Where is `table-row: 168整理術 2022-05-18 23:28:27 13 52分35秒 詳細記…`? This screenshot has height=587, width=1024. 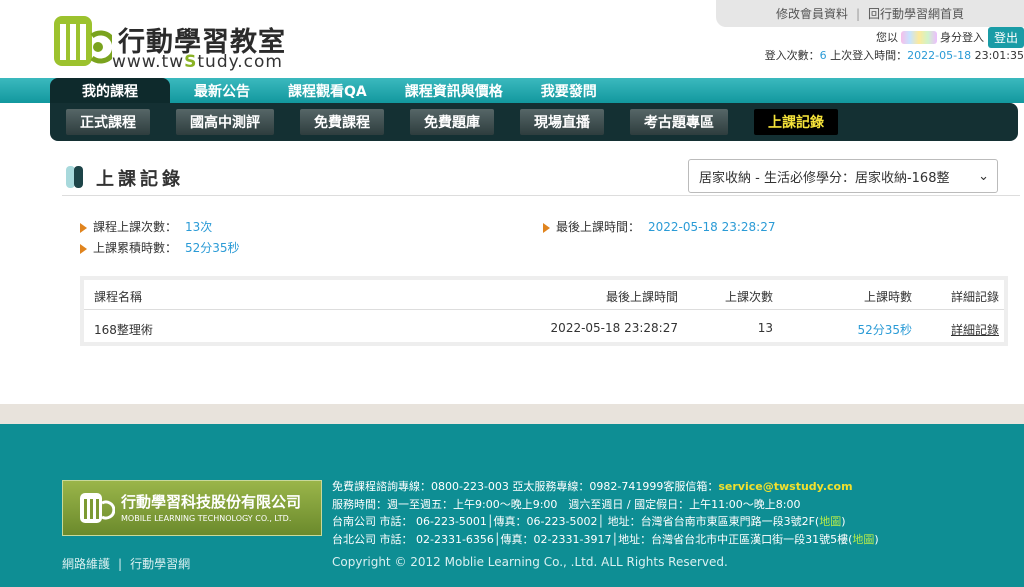
table-row: 168整理術 2022-05-18 23:28:27 13 52分35秒 詳細記… is located at coordinates (544, 328).